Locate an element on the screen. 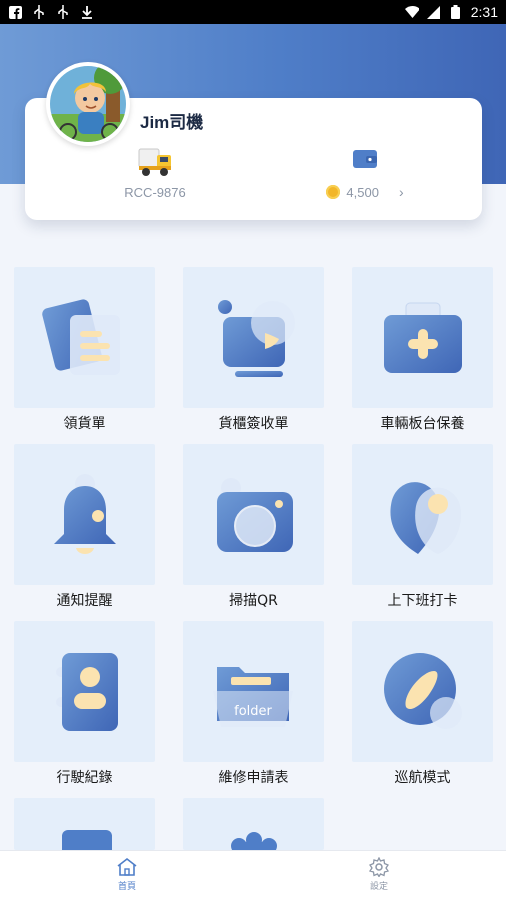 This screenshot has height=900, width=506. document-icon is located at coordinates (86, 840).